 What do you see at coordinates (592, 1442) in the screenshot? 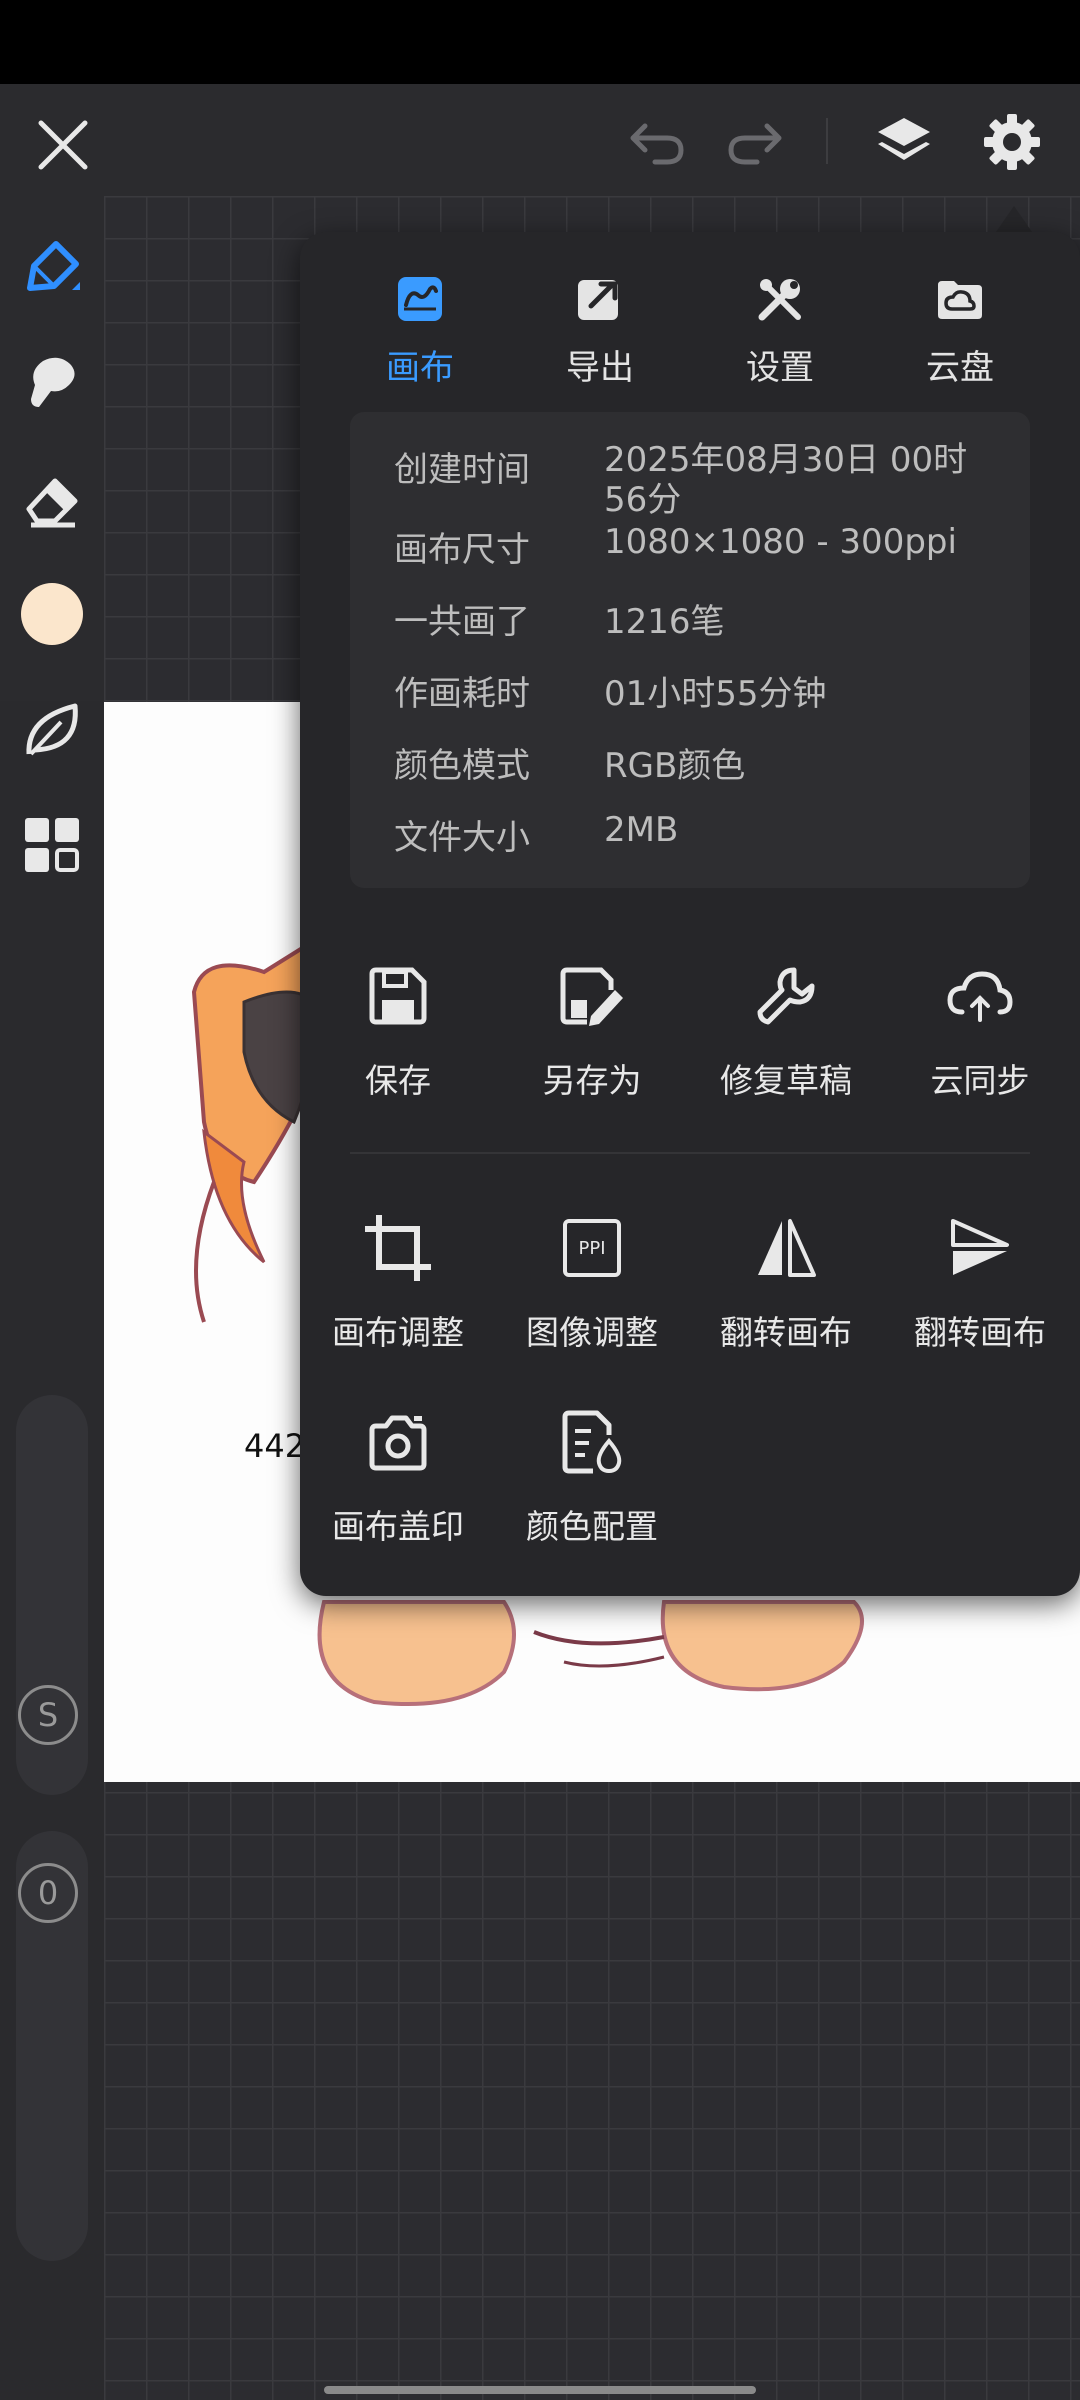
I see `color-profile-icon` at bounding box center [592, 1442].